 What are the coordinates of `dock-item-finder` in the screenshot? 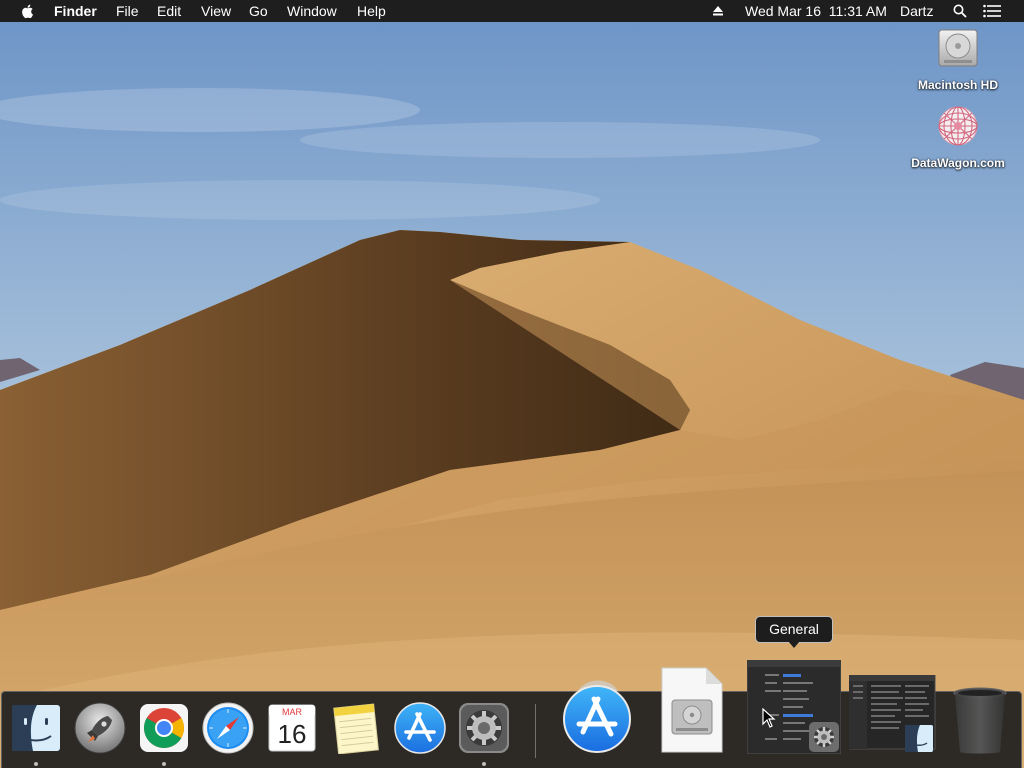 It's located at (36, 728).